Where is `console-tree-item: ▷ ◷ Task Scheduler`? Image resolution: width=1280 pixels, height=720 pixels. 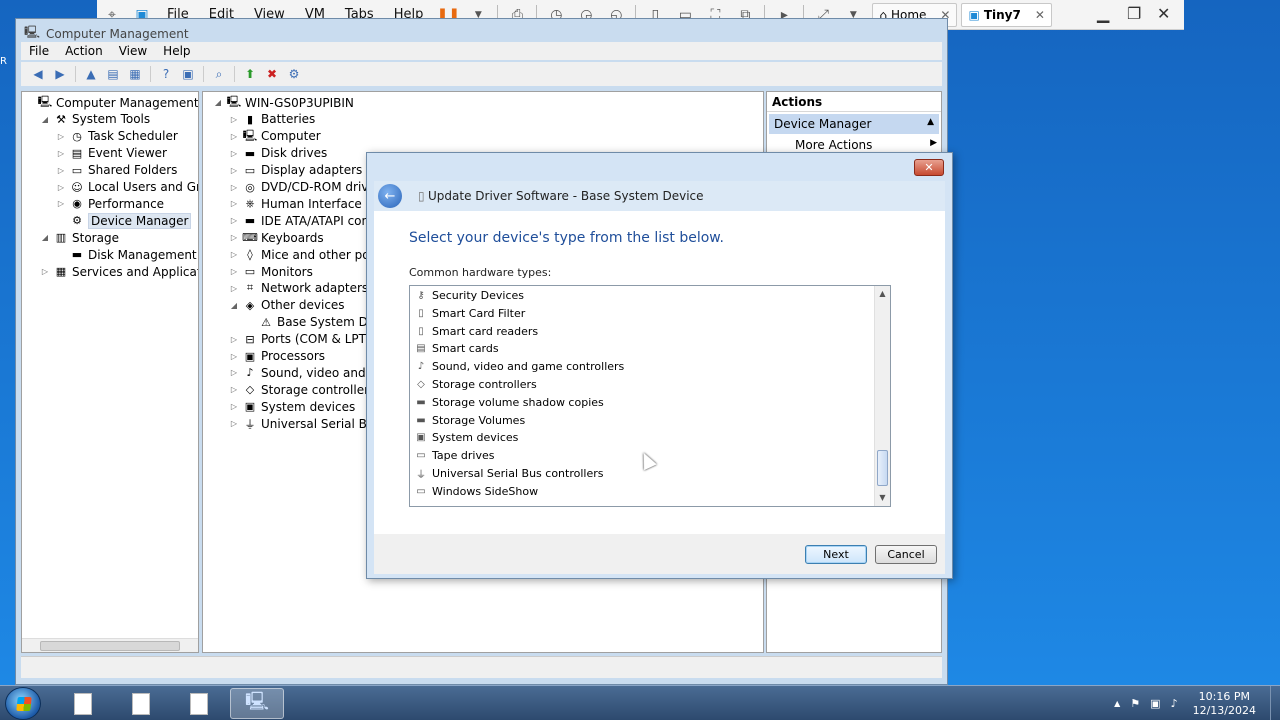
console-tree-item: ▷ ◷ Task Scheduler is located at coordinates (117, 136).